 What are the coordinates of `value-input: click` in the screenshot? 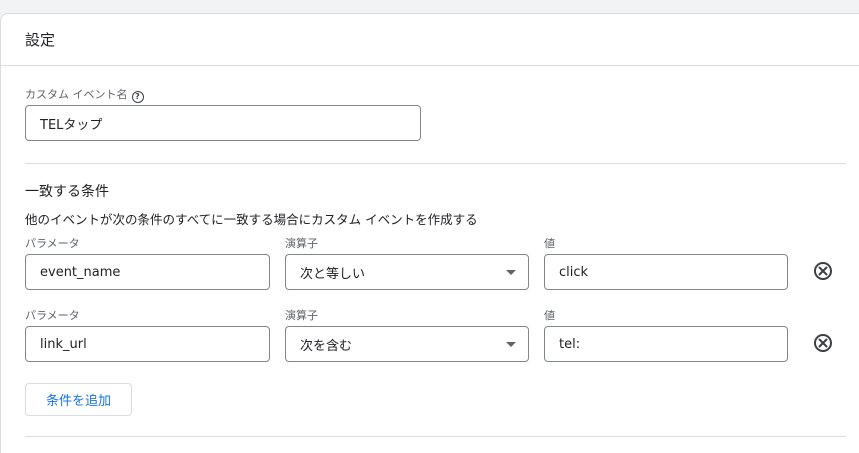 It's located at (666, 272).